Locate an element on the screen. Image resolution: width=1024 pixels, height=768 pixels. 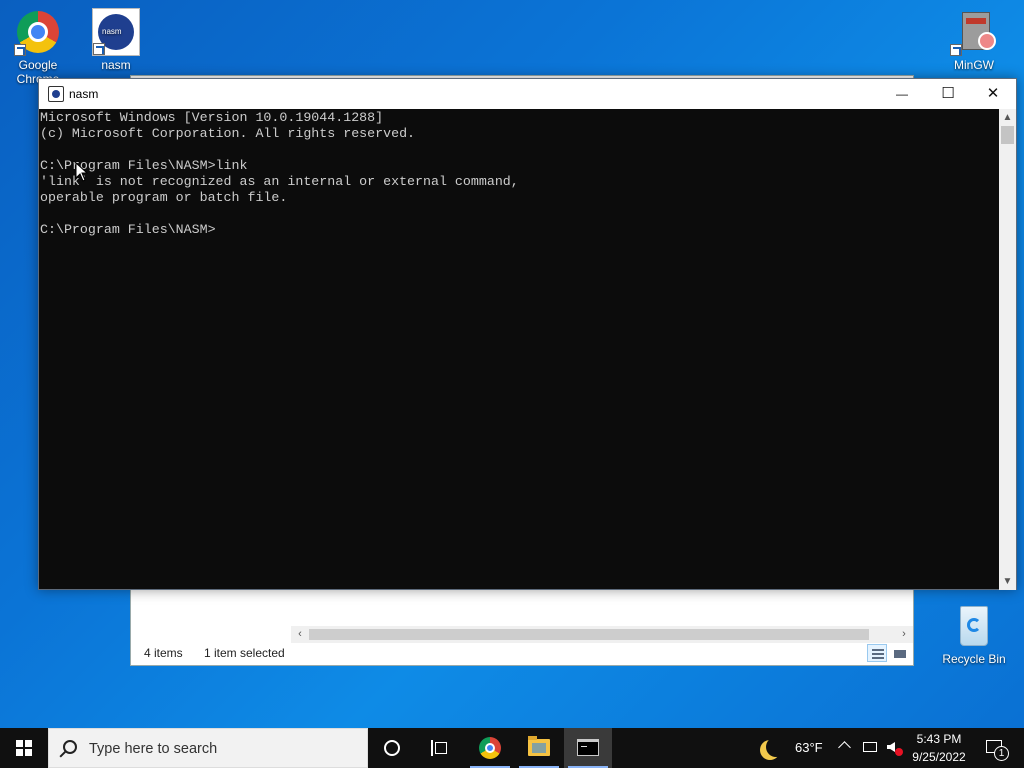
desktop-icon-chrome: Google Chrome is located at coordinates (38, 47).